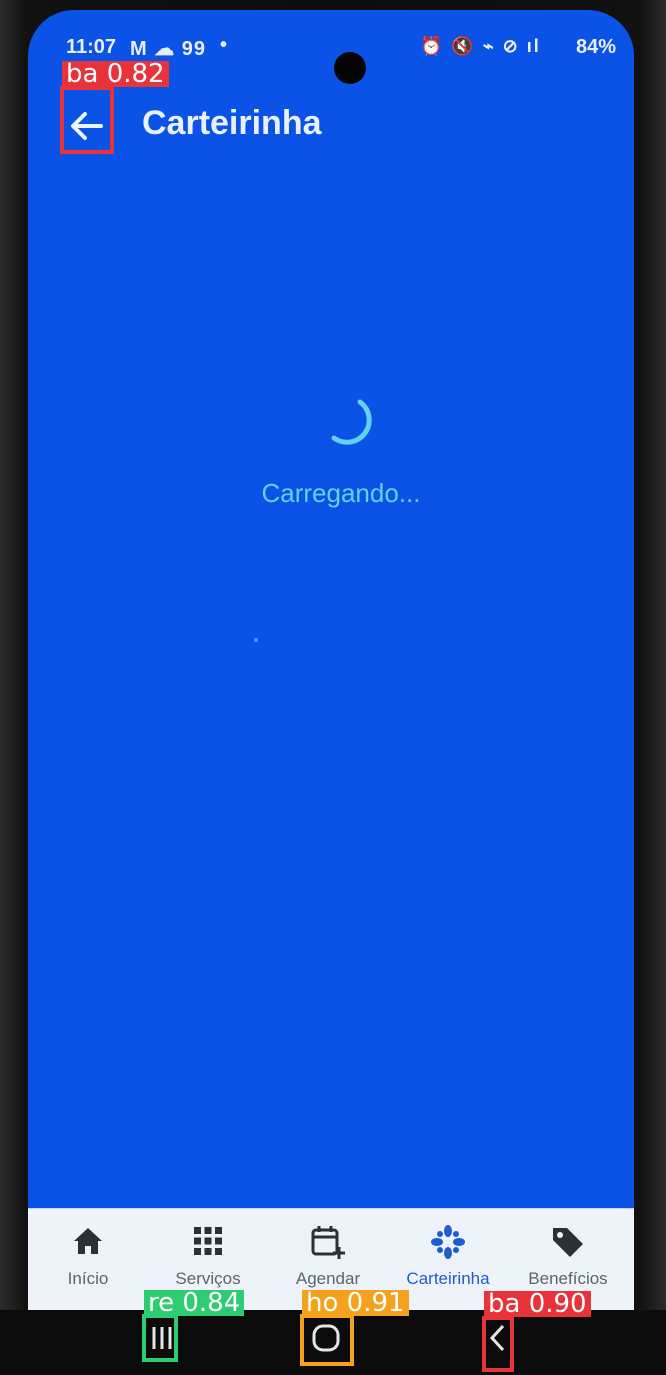 Image resolution: width=666 pixels, height=1375 pixels. I want to click on page-title: Carteirinha, so click(232, 123).